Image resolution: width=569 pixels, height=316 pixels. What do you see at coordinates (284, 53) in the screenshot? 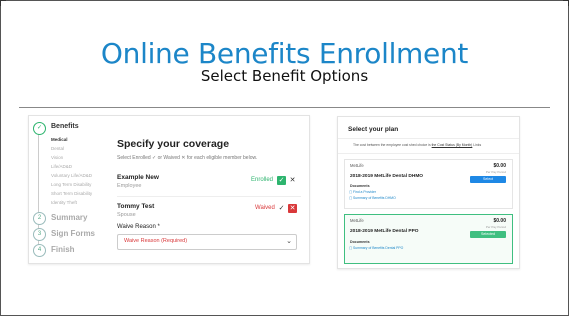
I see `slide-title: Online Benefits Enrollment` at bounding box center [284, 53].